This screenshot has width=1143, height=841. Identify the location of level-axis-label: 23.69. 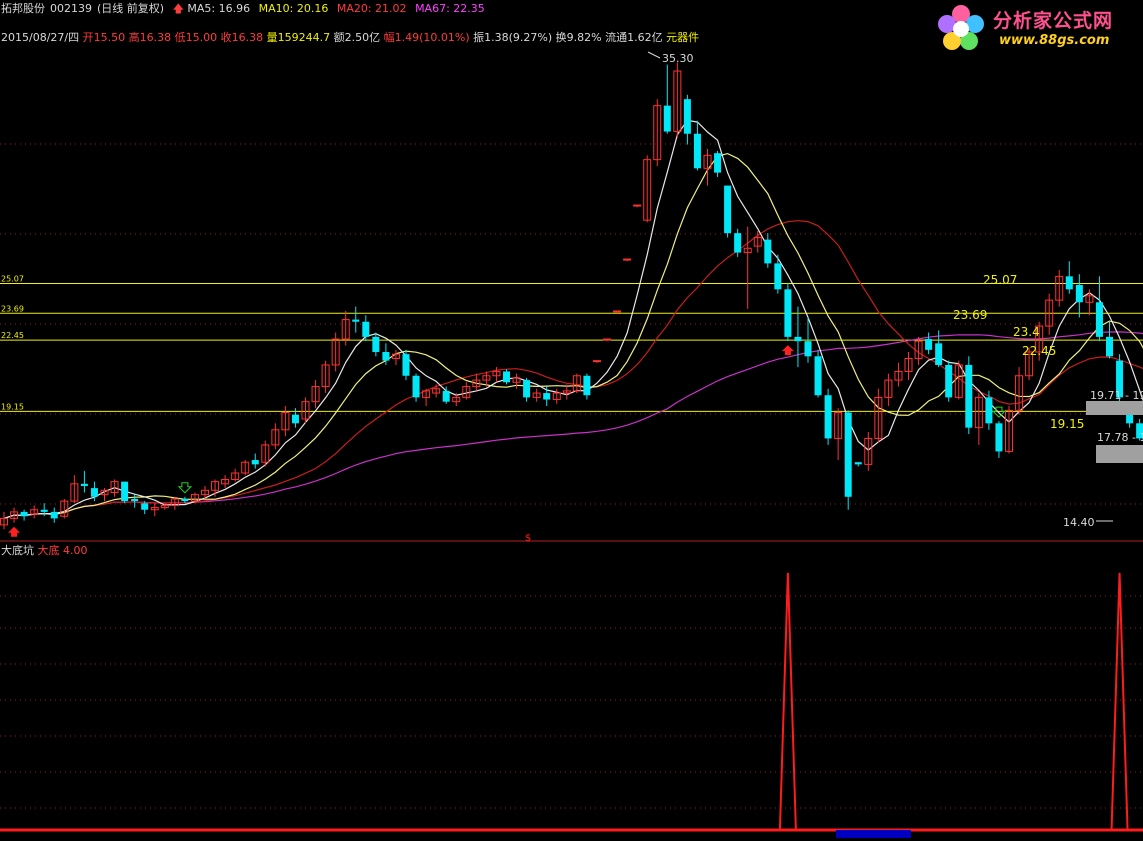
(12, 308).